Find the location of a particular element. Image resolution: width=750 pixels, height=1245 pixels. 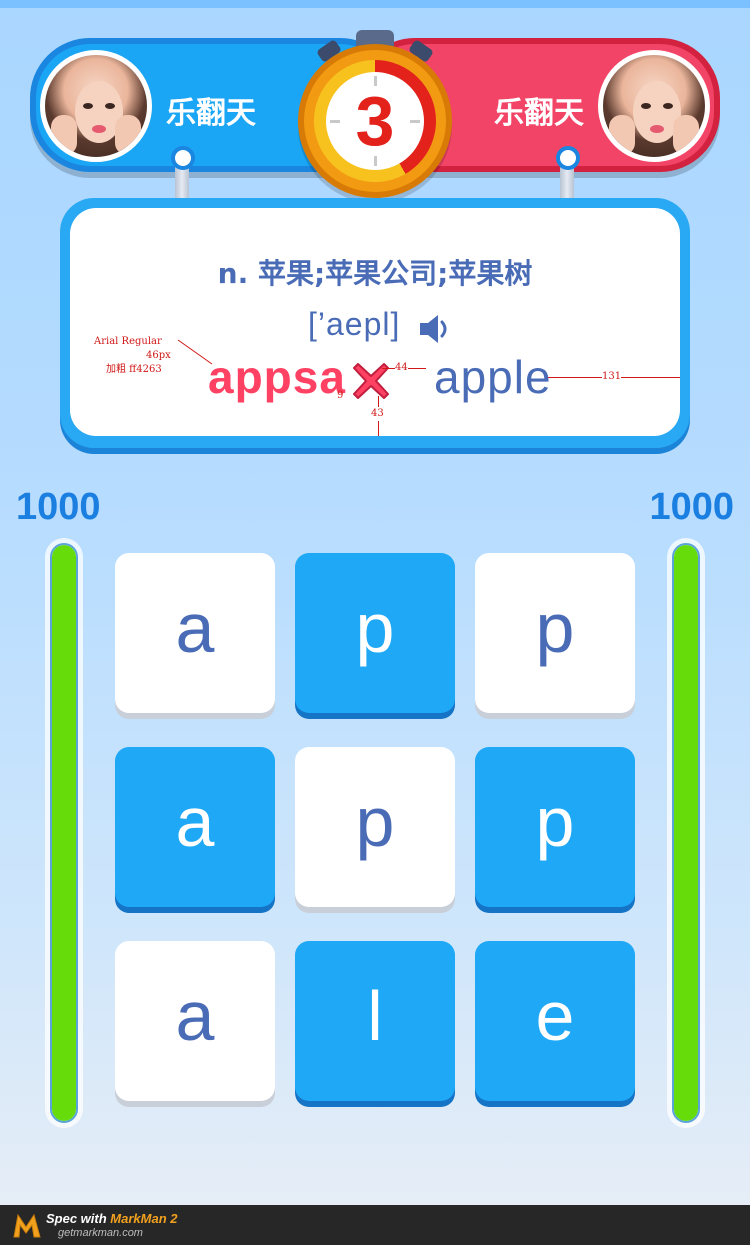

timer-face: 3 is located at coordinates (375, 121).